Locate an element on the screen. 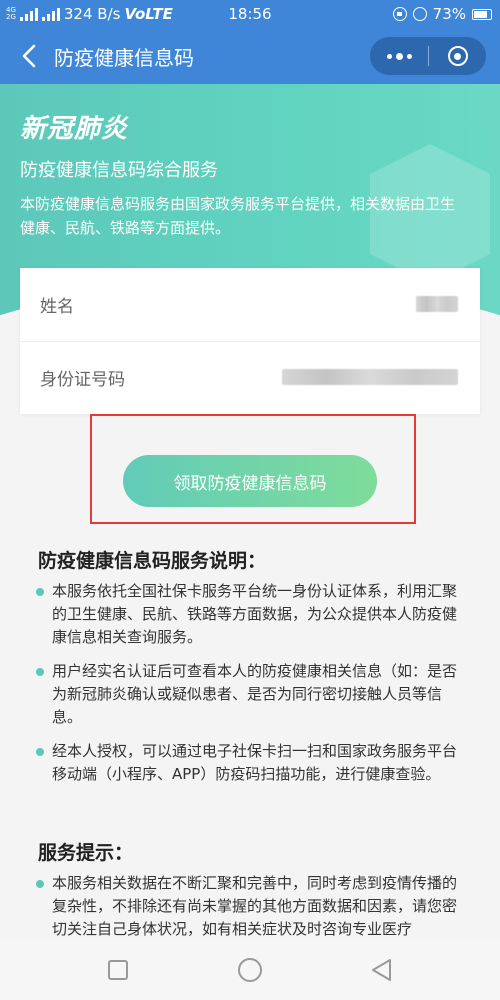 Image resolution: width=500 pixels, height=1000 pixels. mini-program-capsule is located at coordinates (428, 56).